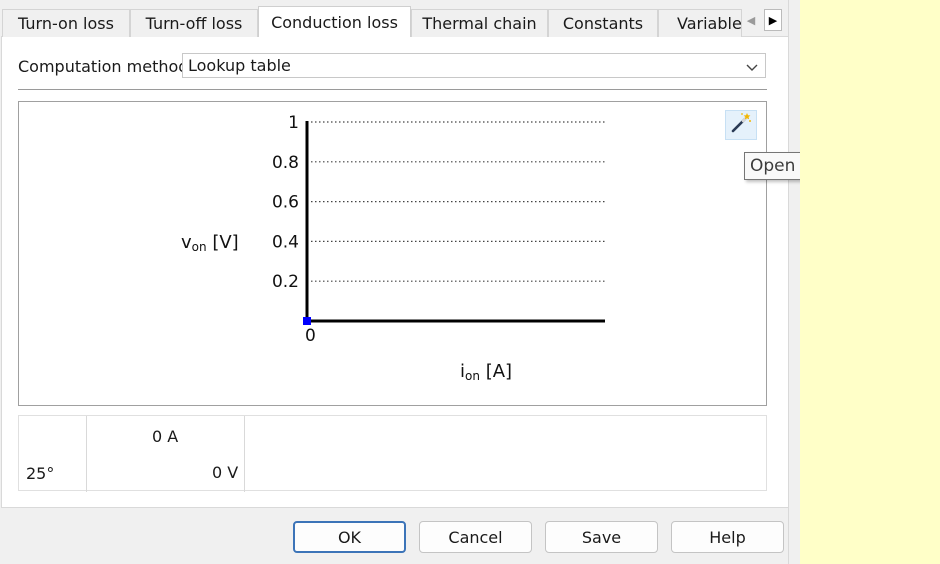 The width and height of the screenshot is (940, 564). Describe the element at coordinates (601, 537) in the screenshot. I see `save-button: Save` at that location.